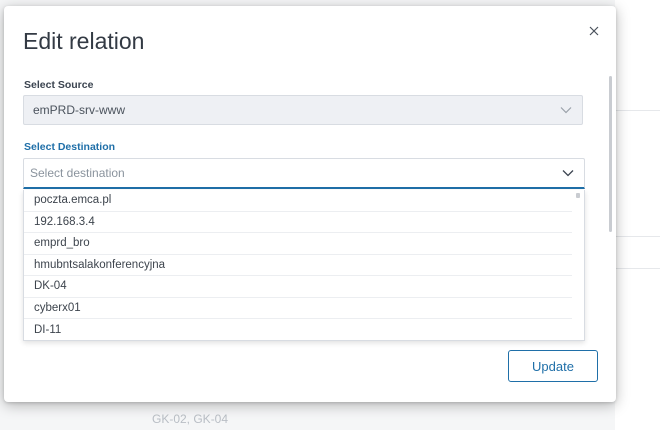 The width and height of the screenshot is (660, 430). I want to click on dropdown-option: DI-11, so click(298, 329).